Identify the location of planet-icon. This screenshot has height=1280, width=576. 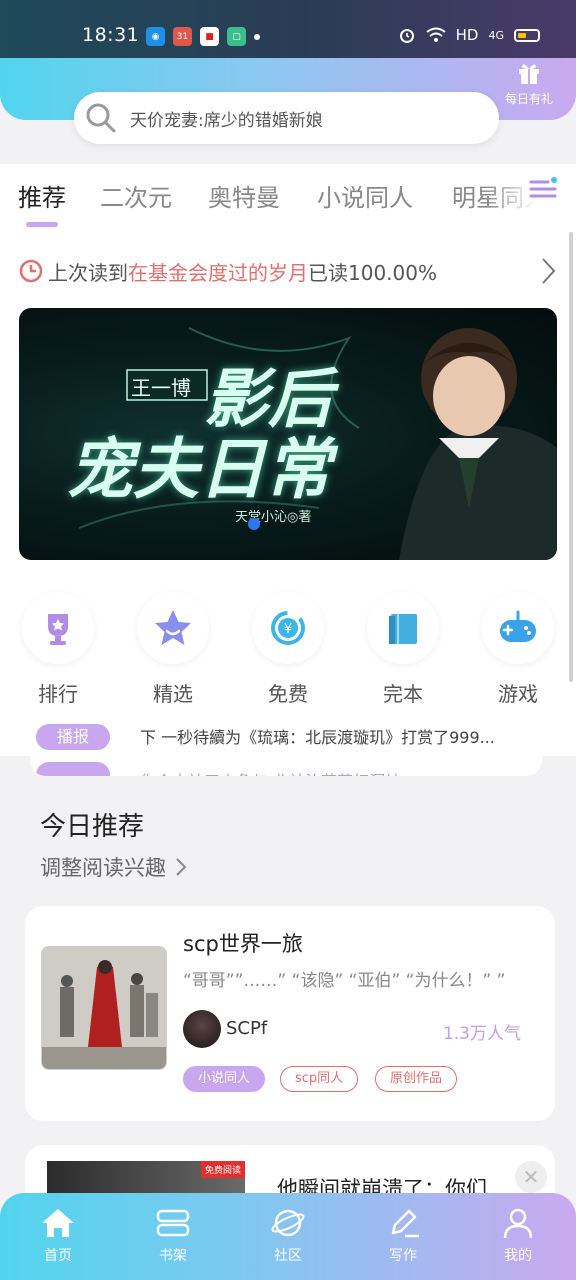
(288, 1223).